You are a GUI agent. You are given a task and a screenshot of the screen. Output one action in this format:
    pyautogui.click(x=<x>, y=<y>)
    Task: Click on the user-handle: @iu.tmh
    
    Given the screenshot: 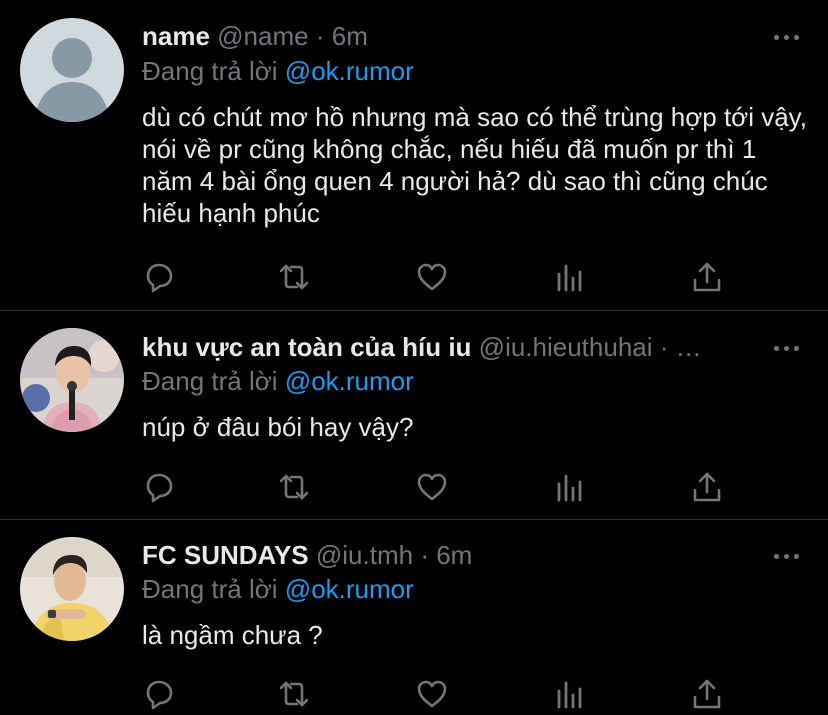 What is the action you would take?
    pyautogui.click(x=364, y=555)
    